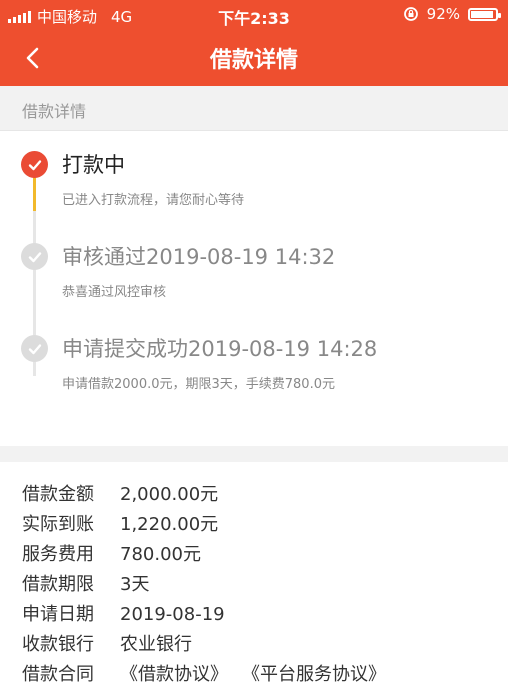 This screenshot has height=696, width=508. I want to click on step-title: 审核通过2019-08-19 14:32, so click(199, 257).